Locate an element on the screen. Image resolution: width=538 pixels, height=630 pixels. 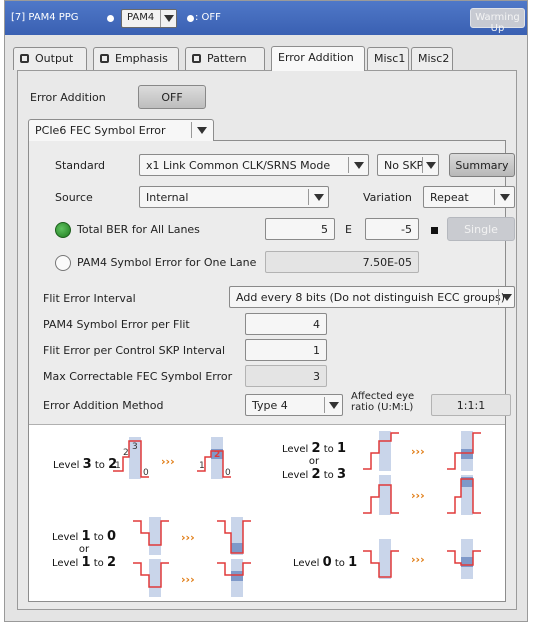
level-1-or-line: or is located at coordinates (84, 549).